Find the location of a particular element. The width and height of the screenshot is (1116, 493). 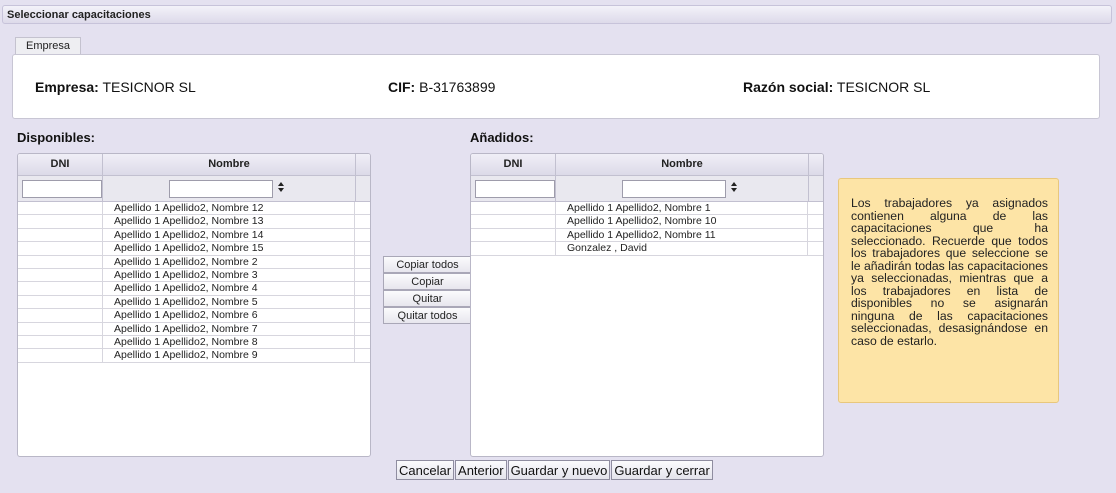

table-row: Apellido 1 Apellido2, Nombre 2 is located at coordinates (194, 262).